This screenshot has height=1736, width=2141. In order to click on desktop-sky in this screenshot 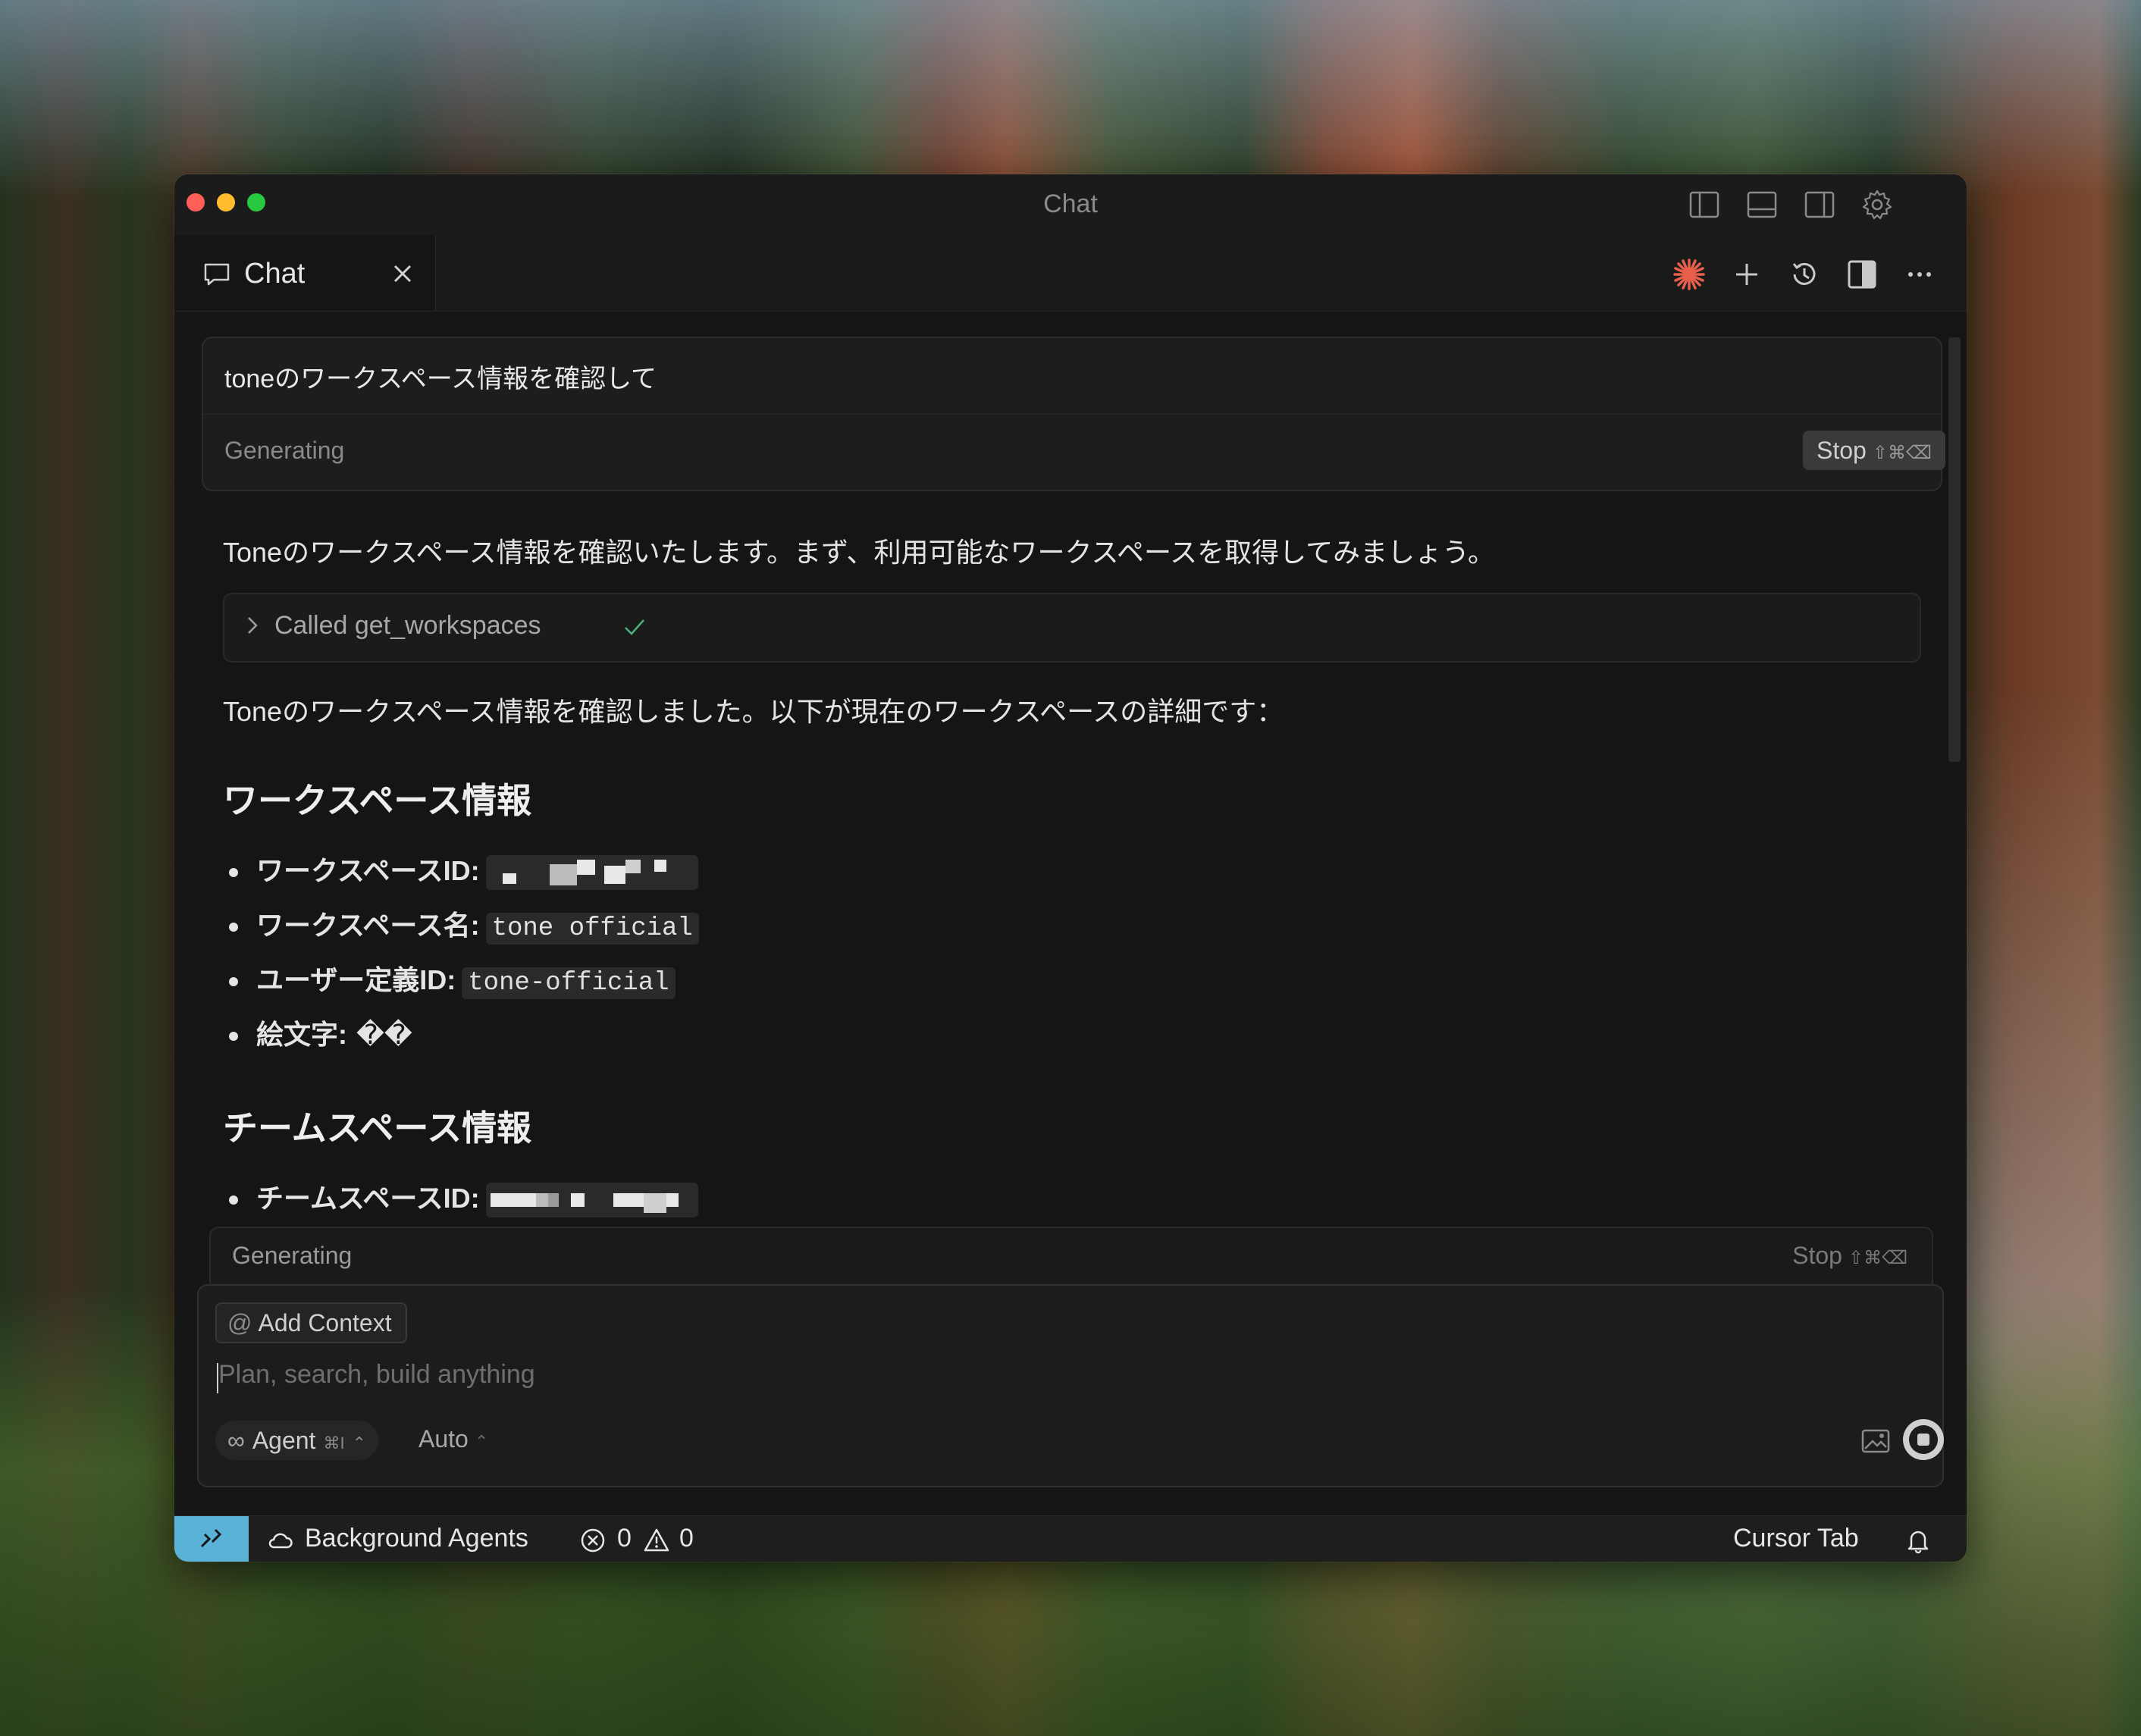, I will do `click(1070, 98)`.